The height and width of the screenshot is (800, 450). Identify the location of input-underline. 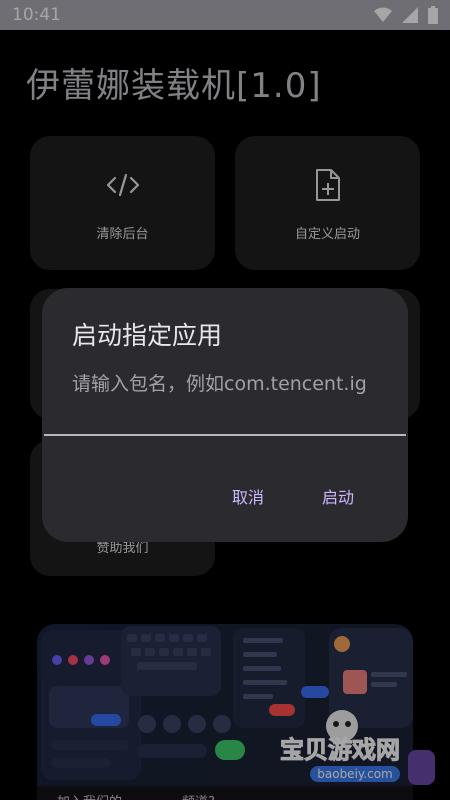
(225, 435).